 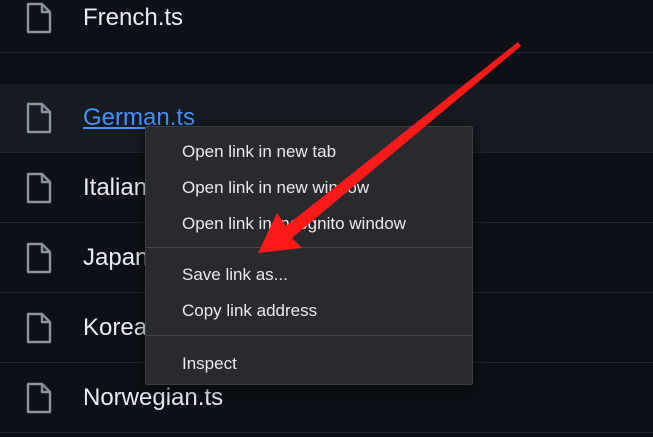 I want to click on menu-item-open-incognito: Open link in incognito window, so click(x=309, y=224).